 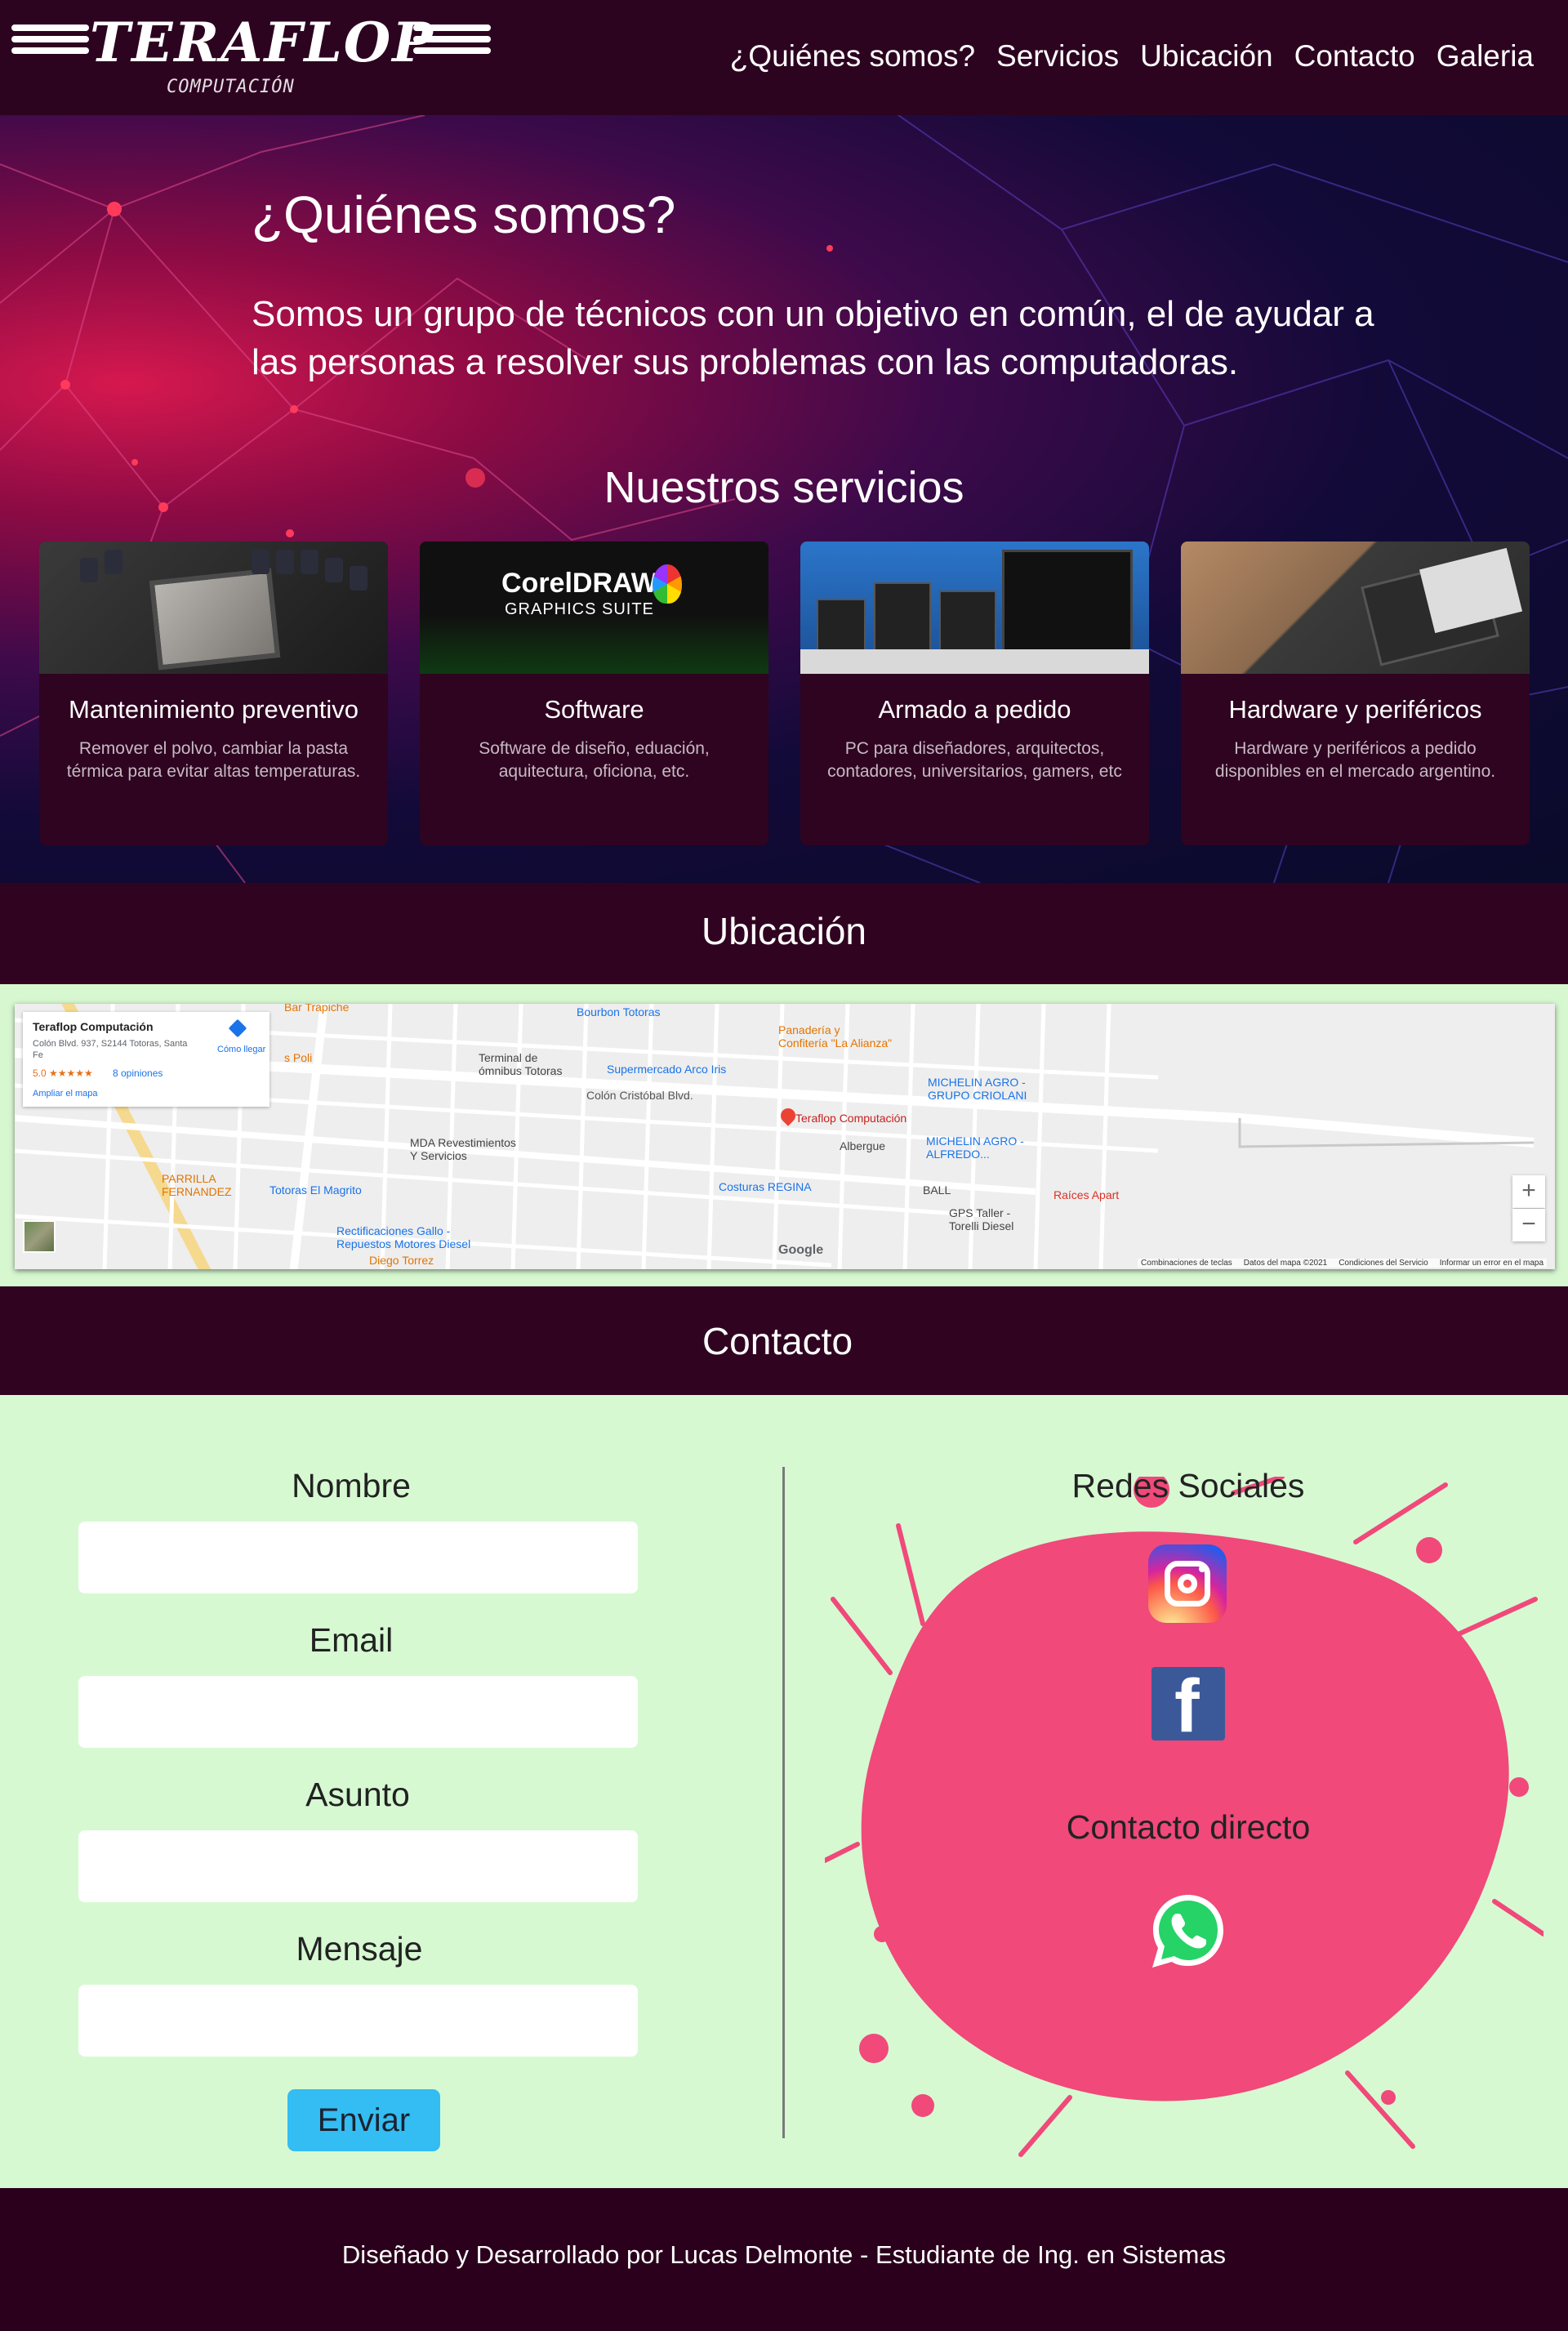 I want to click on teraflop-logo: TERAFLOP COMPUTACIÓN, so click(x=252, y=56).